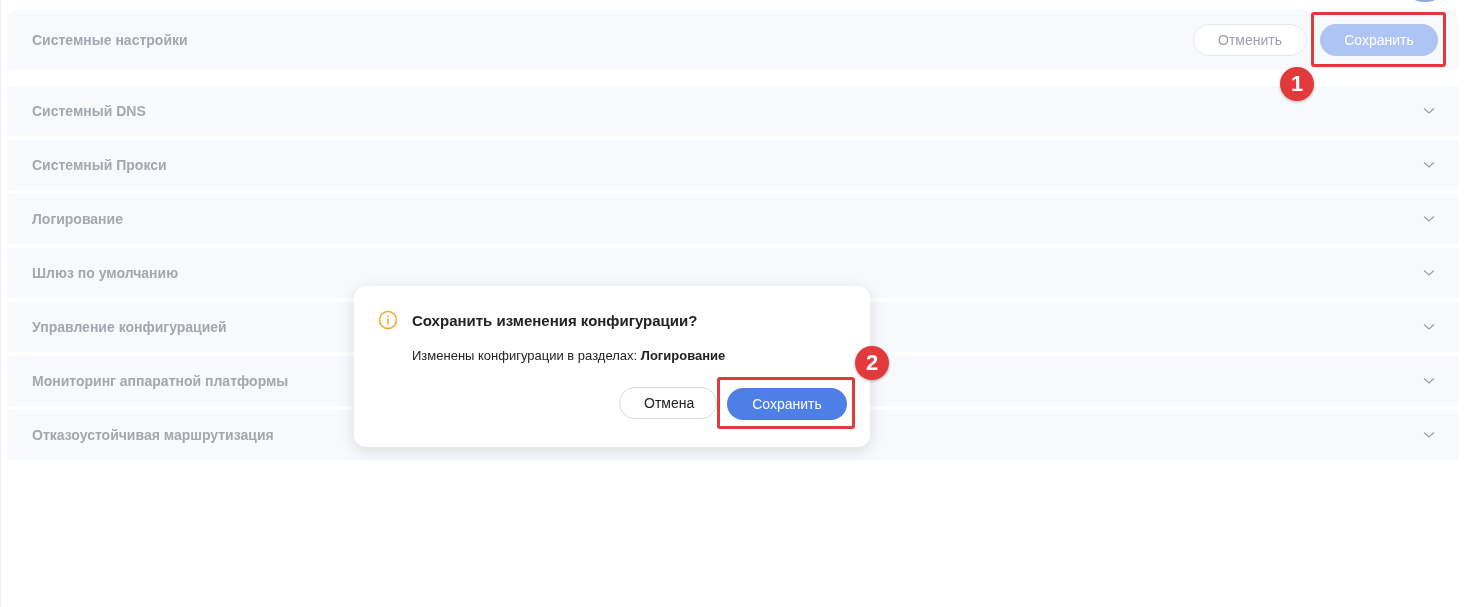  I want to click on page-title: Системные настройки, so click(110, 39).